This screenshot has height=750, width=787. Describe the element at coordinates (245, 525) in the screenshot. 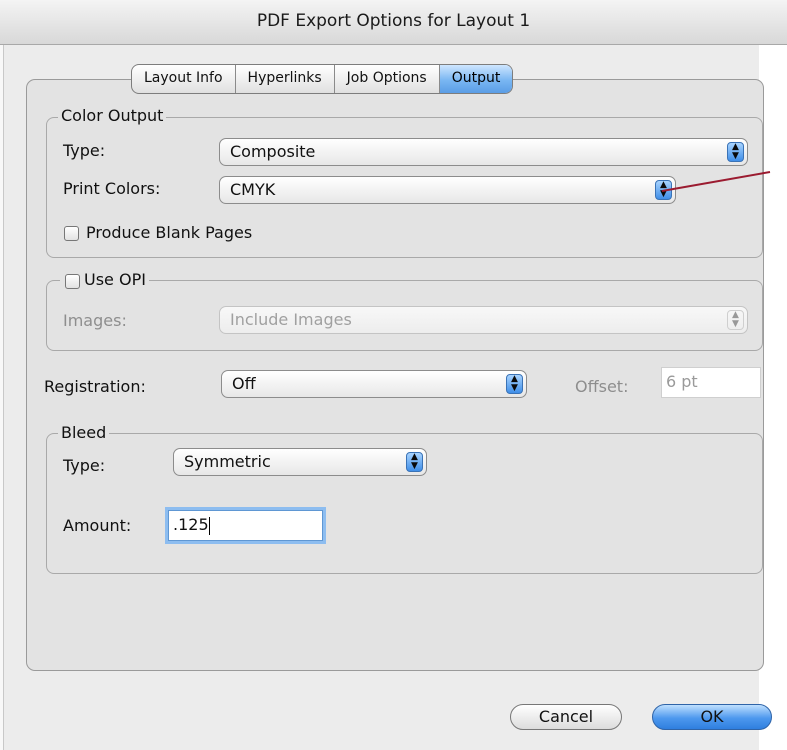

I see `bleed-amount-field: .125` at that location.